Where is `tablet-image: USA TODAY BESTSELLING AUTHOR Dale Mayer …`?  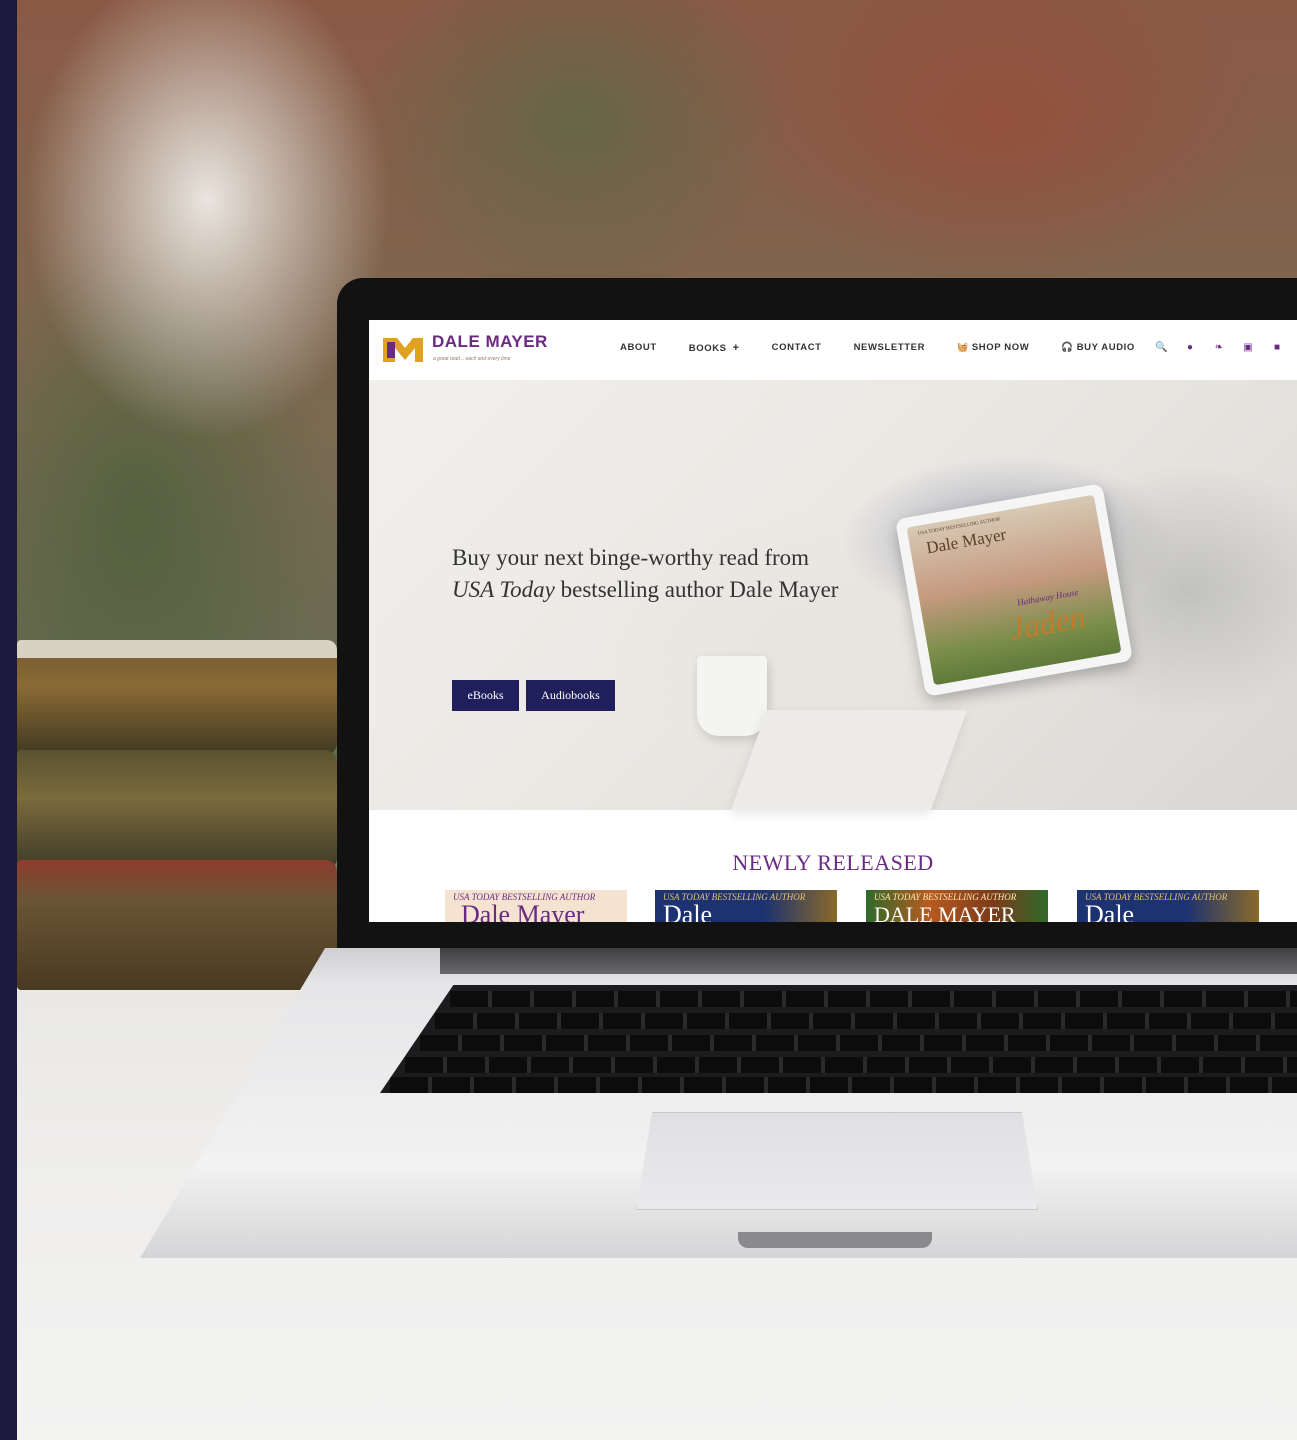 tablet-image: USA TODAY BESTSELLING AUTHOR Dale Mayer … is located at coordinates (1014, 590).